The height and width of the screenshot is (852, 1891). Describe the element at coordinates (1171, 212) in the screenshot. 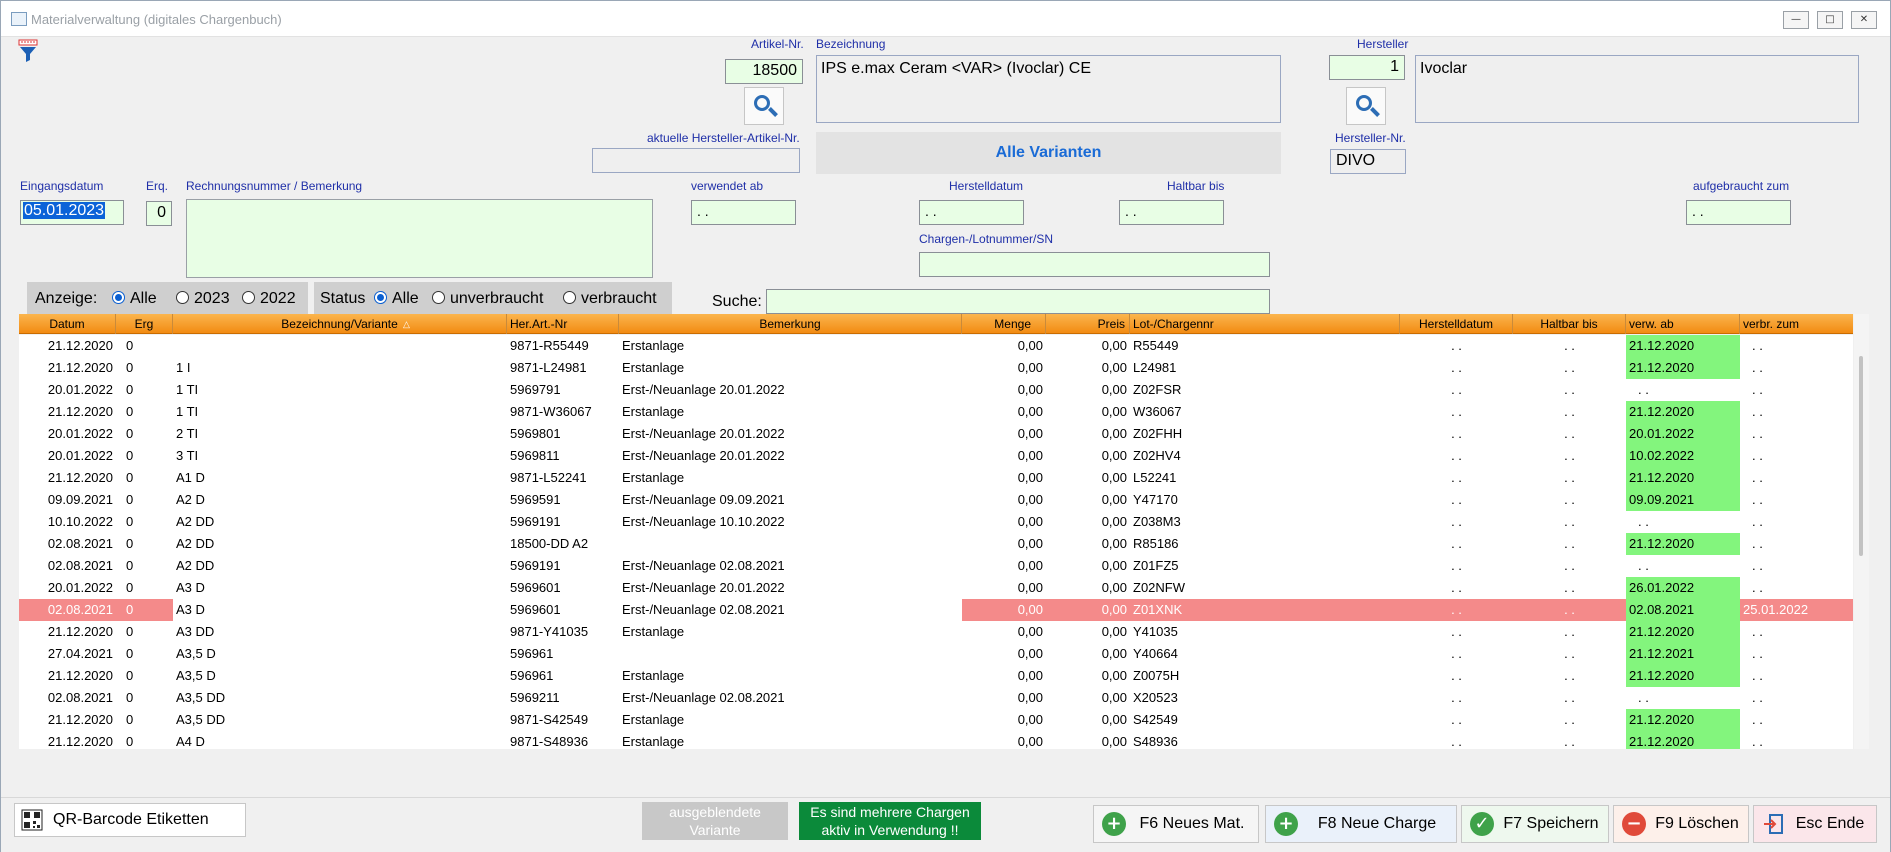

I see `haltbar-bis-field: . .` at that location.